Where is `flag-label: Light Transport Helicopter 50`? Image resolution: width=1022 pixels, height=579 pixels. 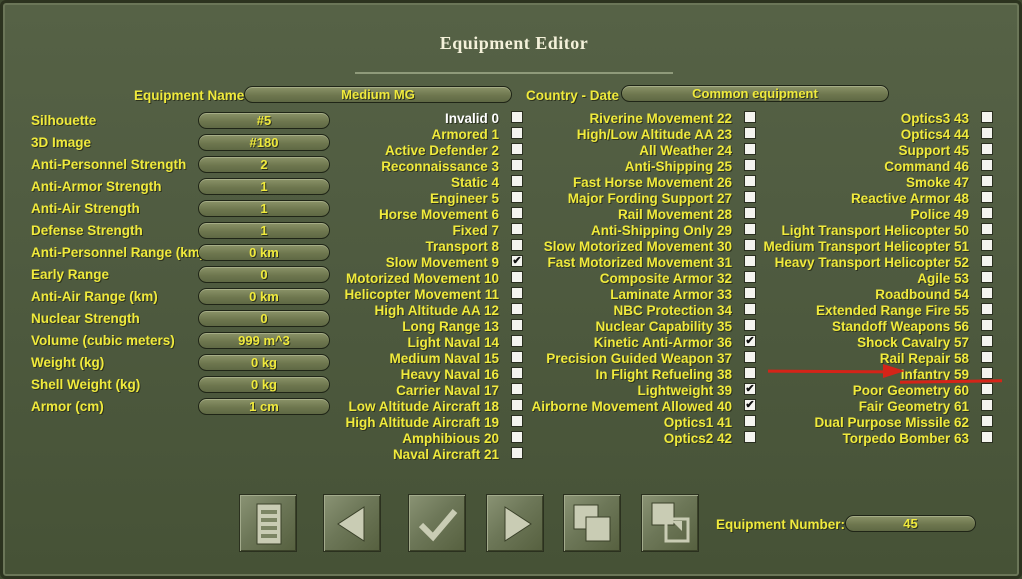
flag-label: Light Transport Helicopter 50 is located at coordinates (875, 230).